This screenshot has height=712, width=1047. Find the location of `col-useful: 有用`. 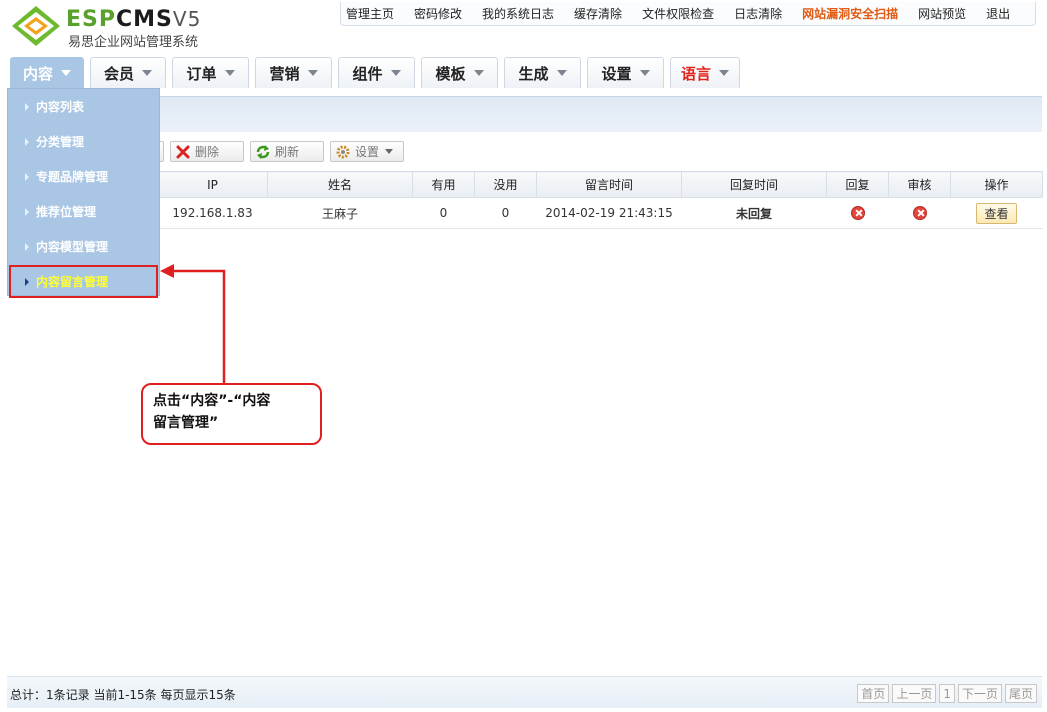

col-useful: 有用 is located at coordinates (443, 184).